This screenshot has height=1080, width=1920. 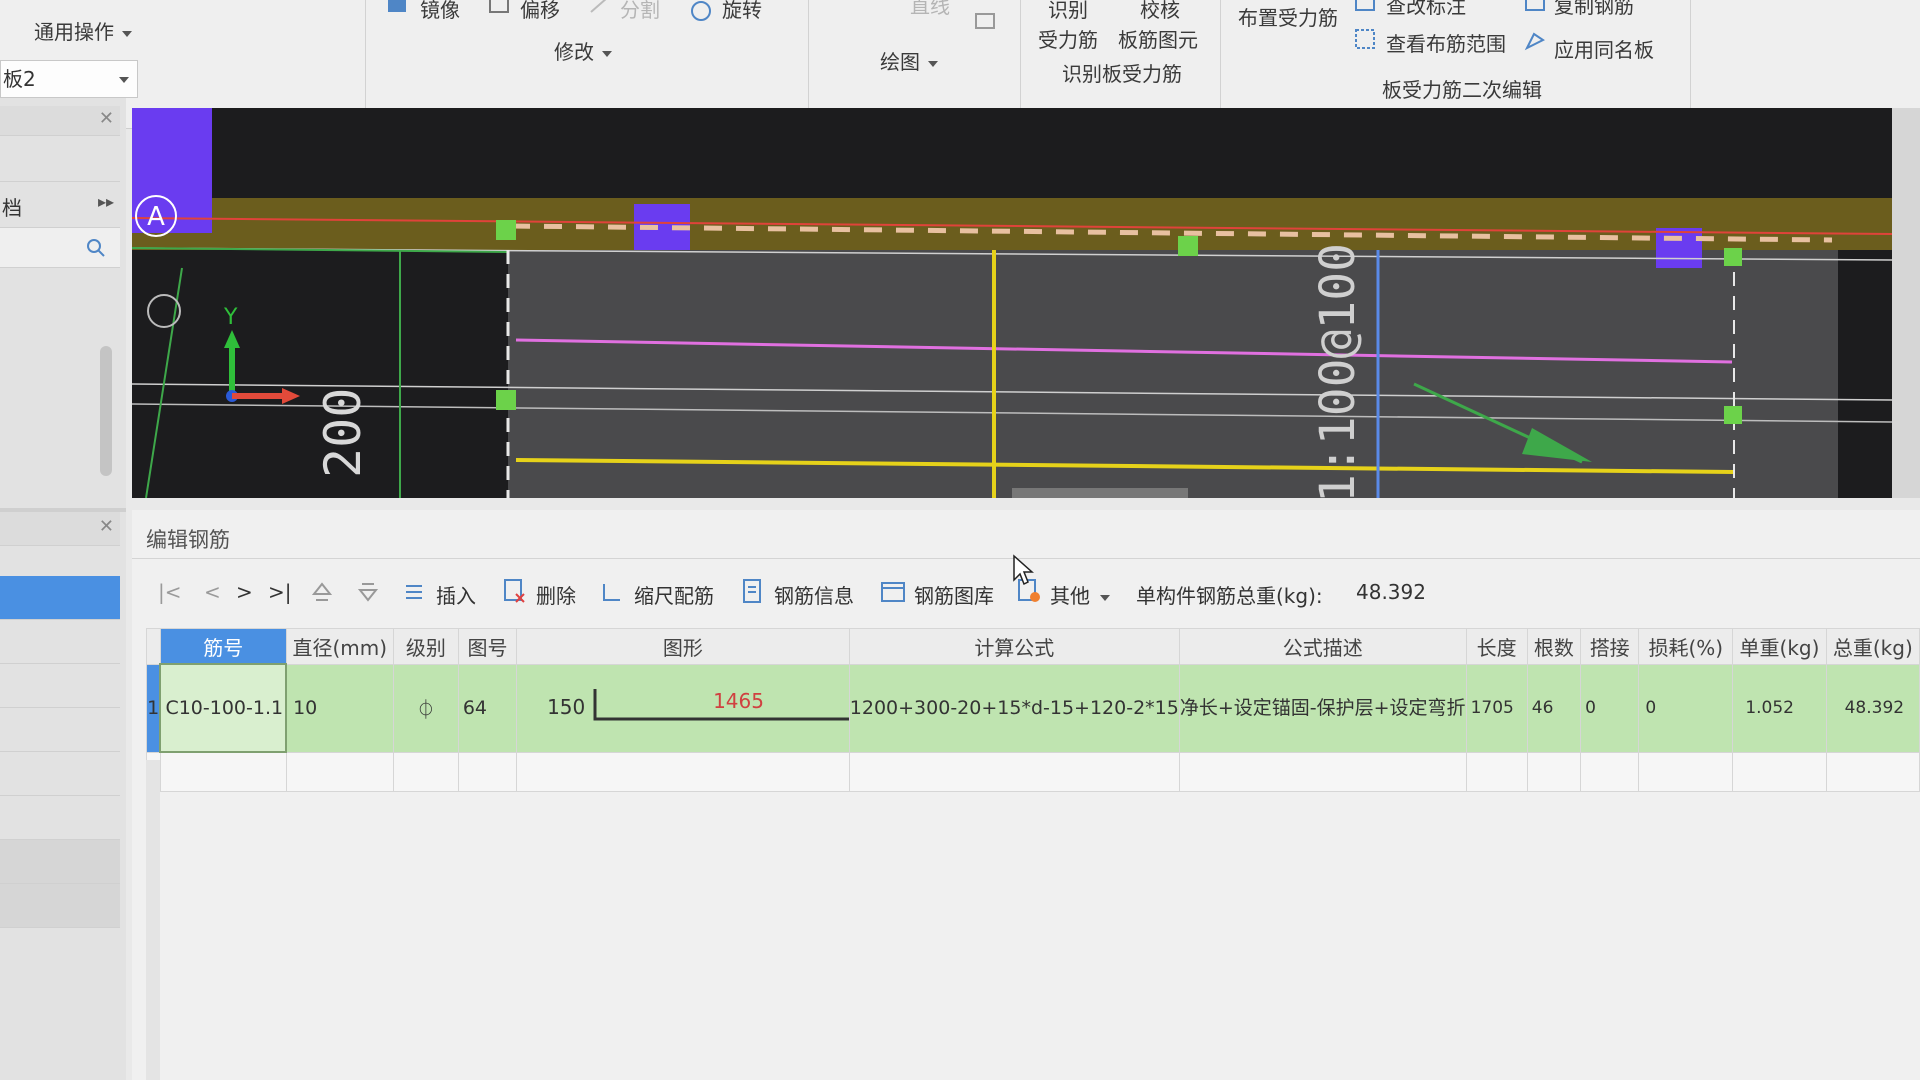 What do you see at coordinates (280, 592) in the screenshot?
I see `nav-last-button: >|` at bounding box center [280, 592].